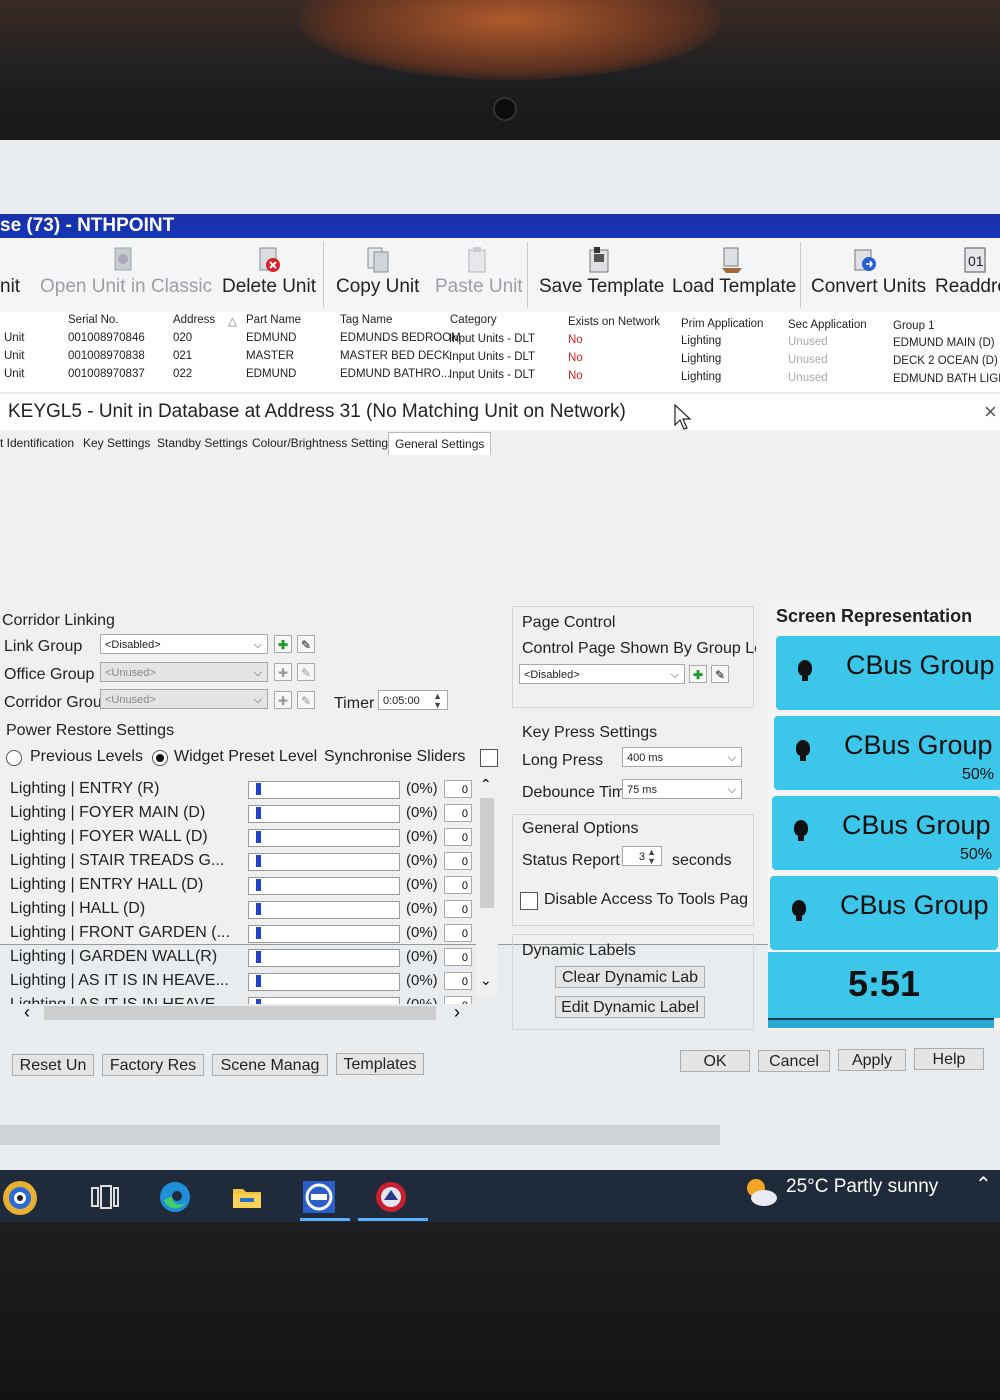  Describe the element at coordinates (360, 1135) in the screenshot. I see `app-scrollbar` at that location.